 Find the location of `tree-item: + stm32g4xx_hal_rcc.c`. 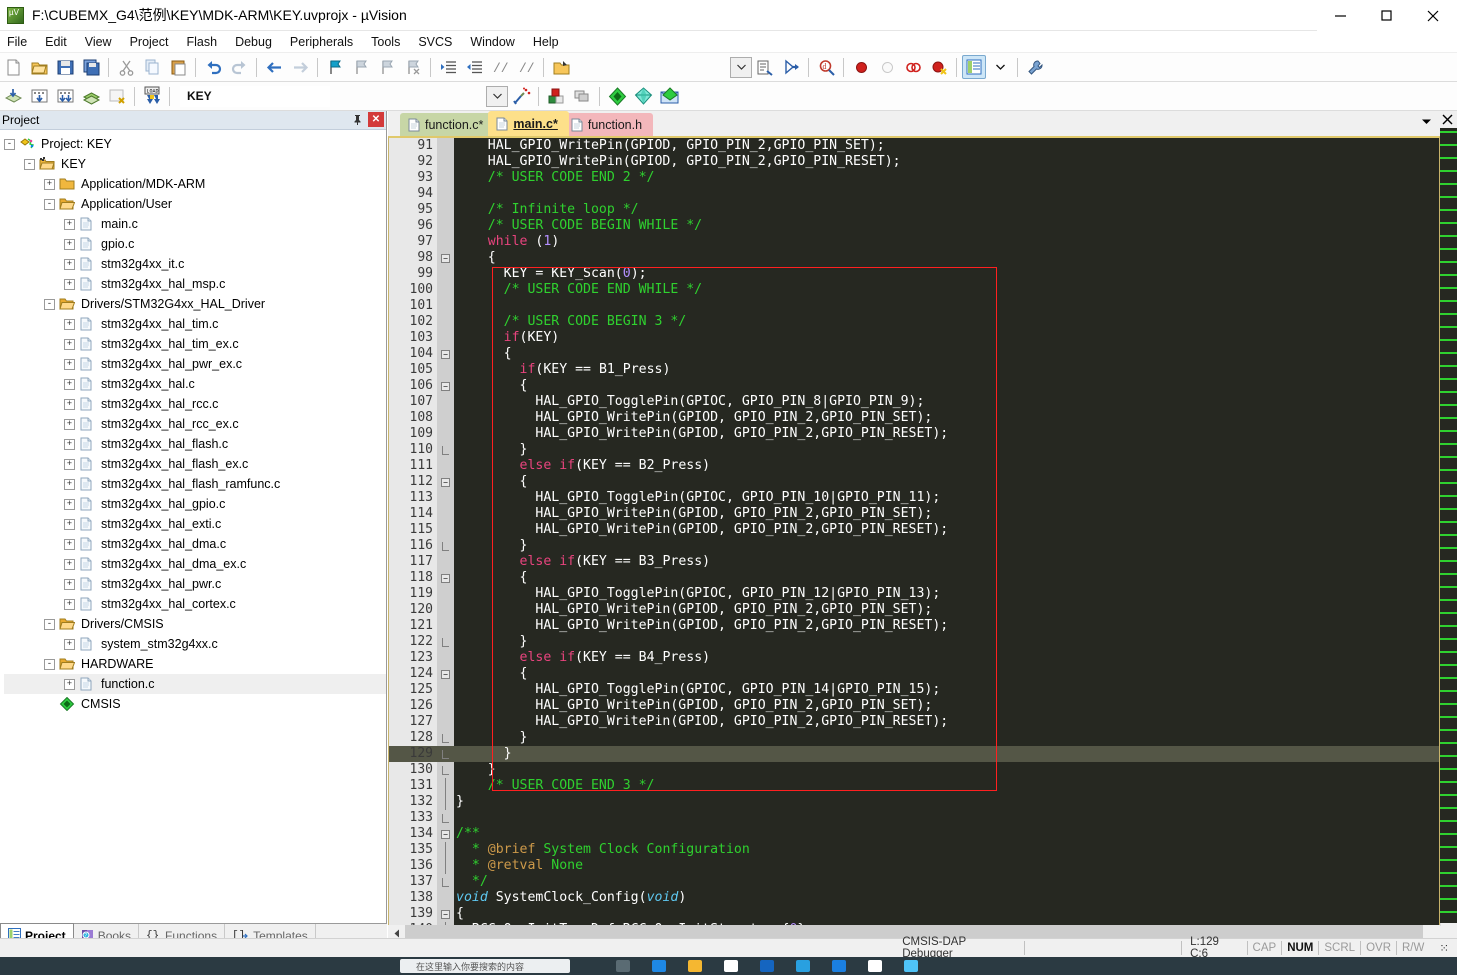

tree-item: + stm32g4xx_hal_rcc.c is located at coordinates (195, 404).